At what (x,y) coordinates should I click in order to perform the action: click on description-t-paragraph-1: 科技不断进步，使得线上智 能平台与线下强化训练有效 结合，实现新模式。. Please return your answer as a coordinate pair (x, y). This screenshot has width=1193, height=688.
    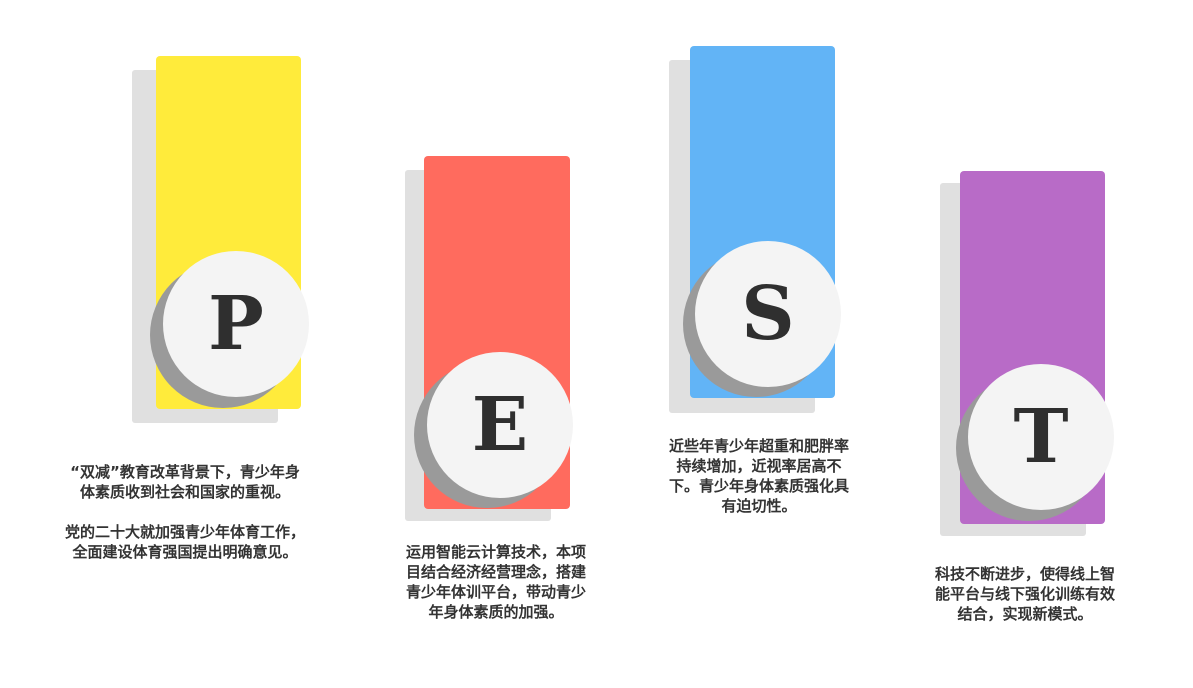
    Looking at the image, I should click on (1024, 594).